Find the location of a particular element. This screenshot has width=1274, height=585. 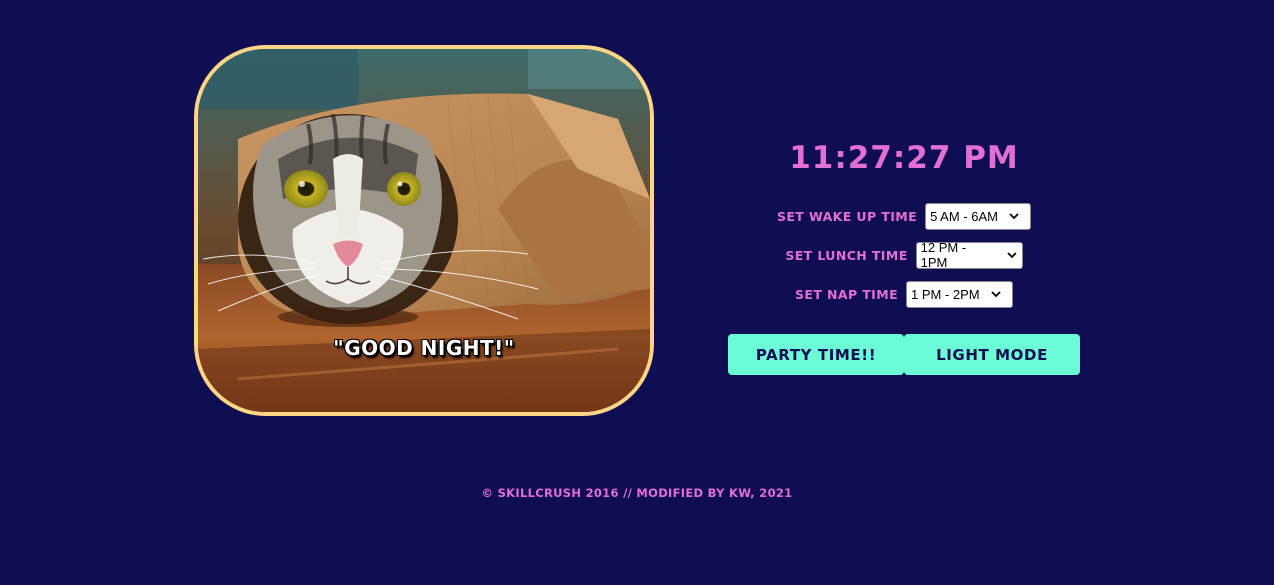

lunch-setting: SET LUNCH TIME 12 PM - 1PM is located at coordinates (904, 255).